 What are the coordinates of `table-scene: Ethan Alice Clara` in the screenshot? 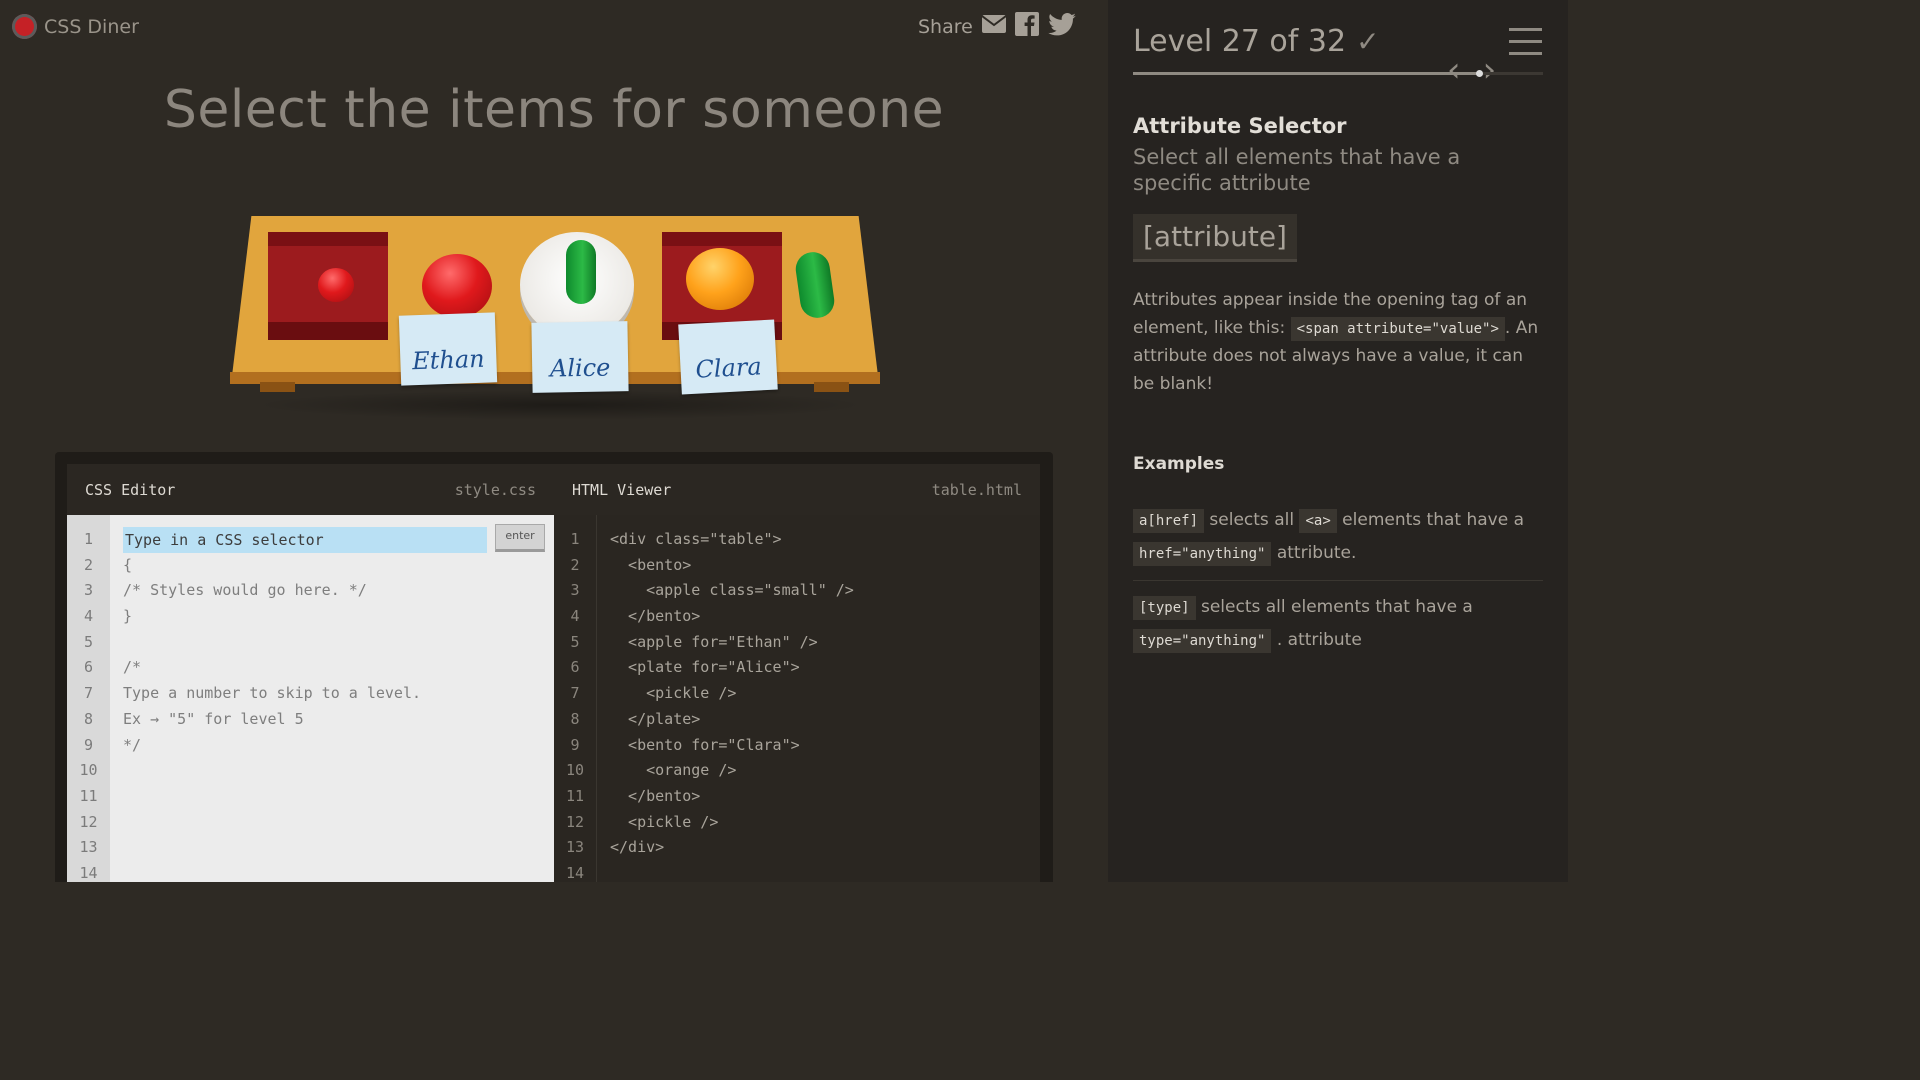 It's located at (555, 315).